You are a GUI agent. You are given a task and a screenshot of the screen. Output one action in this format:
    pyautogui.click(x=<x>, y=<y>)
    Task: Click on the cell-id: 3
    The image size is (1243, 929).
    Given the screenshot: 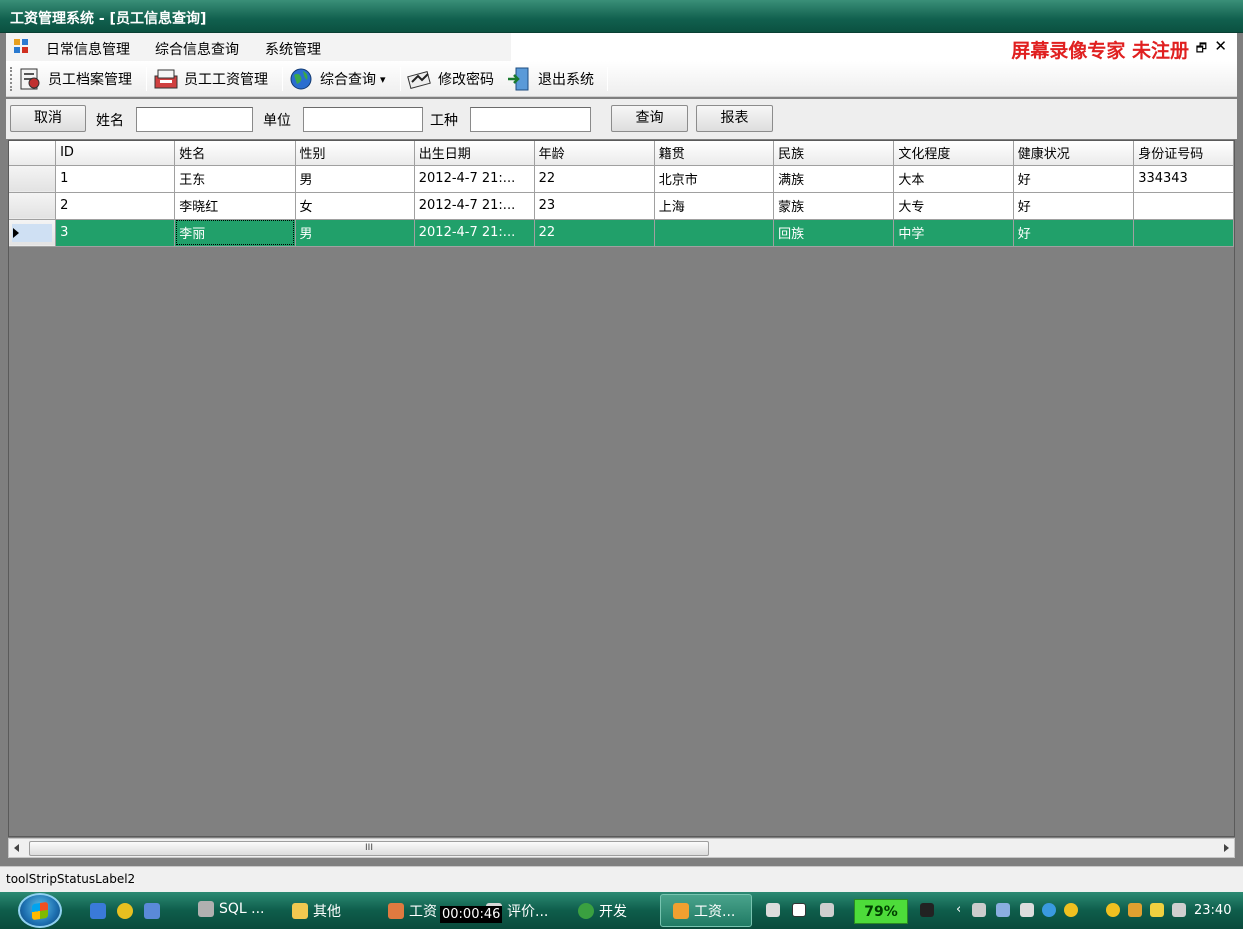 What is the action you would take?
    pyautogui.click(x=115, y=233)
    